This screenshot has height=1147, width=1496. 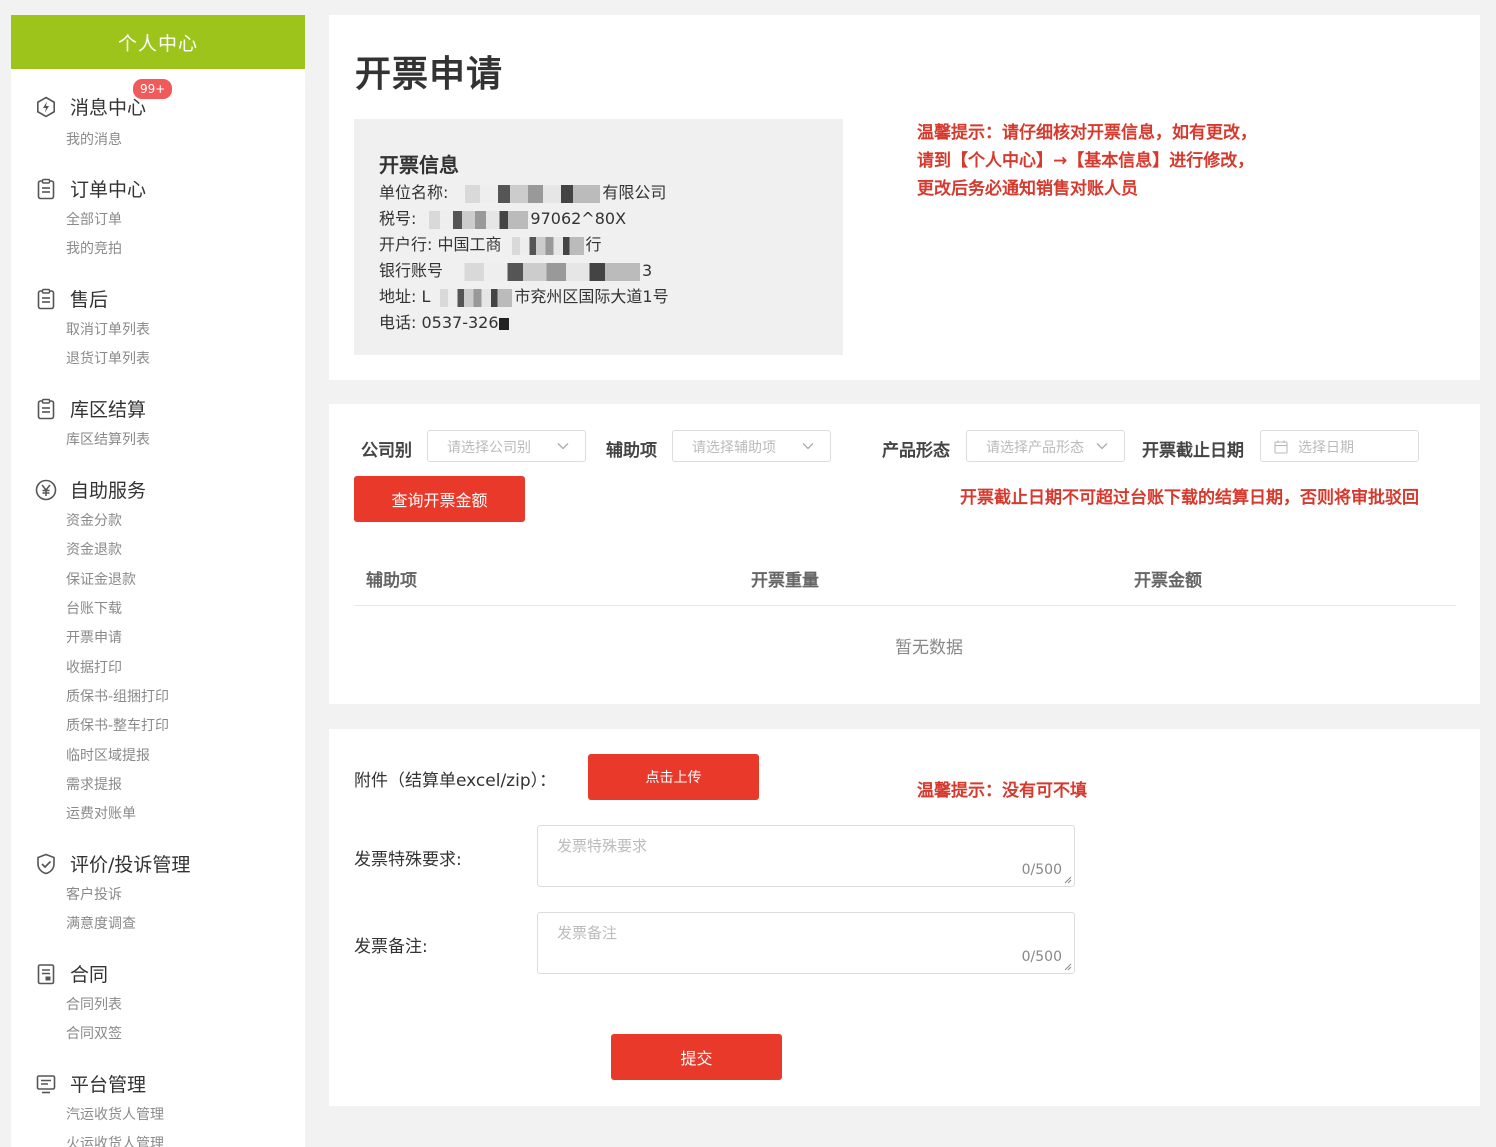 I want to click on sidebar-item-customer-complaints: 客户投诉, so click(x=94, y=894).